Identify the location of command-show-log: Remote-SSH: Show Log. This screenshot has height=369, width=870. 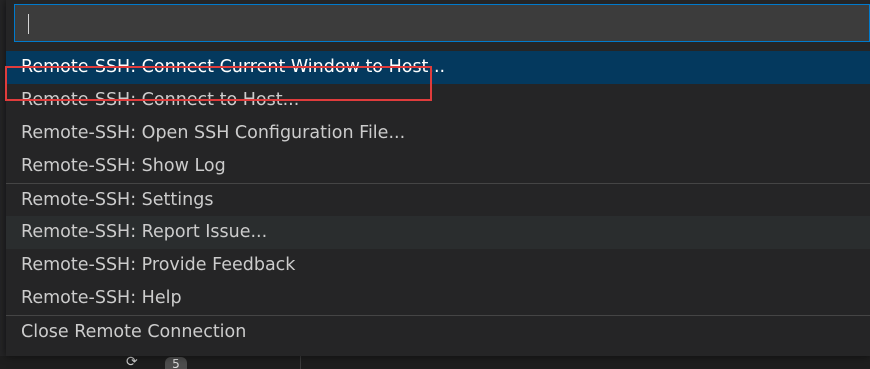
(438, 166).